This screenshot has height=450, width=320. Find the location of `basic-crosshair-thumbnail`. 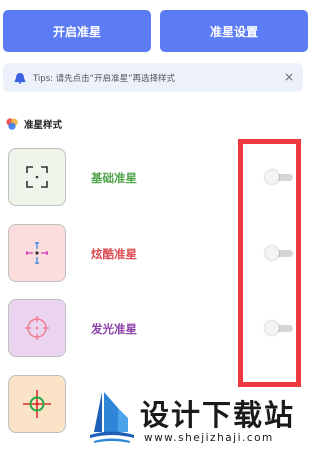

basic-crosshair-thumbnail is located at coordinates (37, 177).